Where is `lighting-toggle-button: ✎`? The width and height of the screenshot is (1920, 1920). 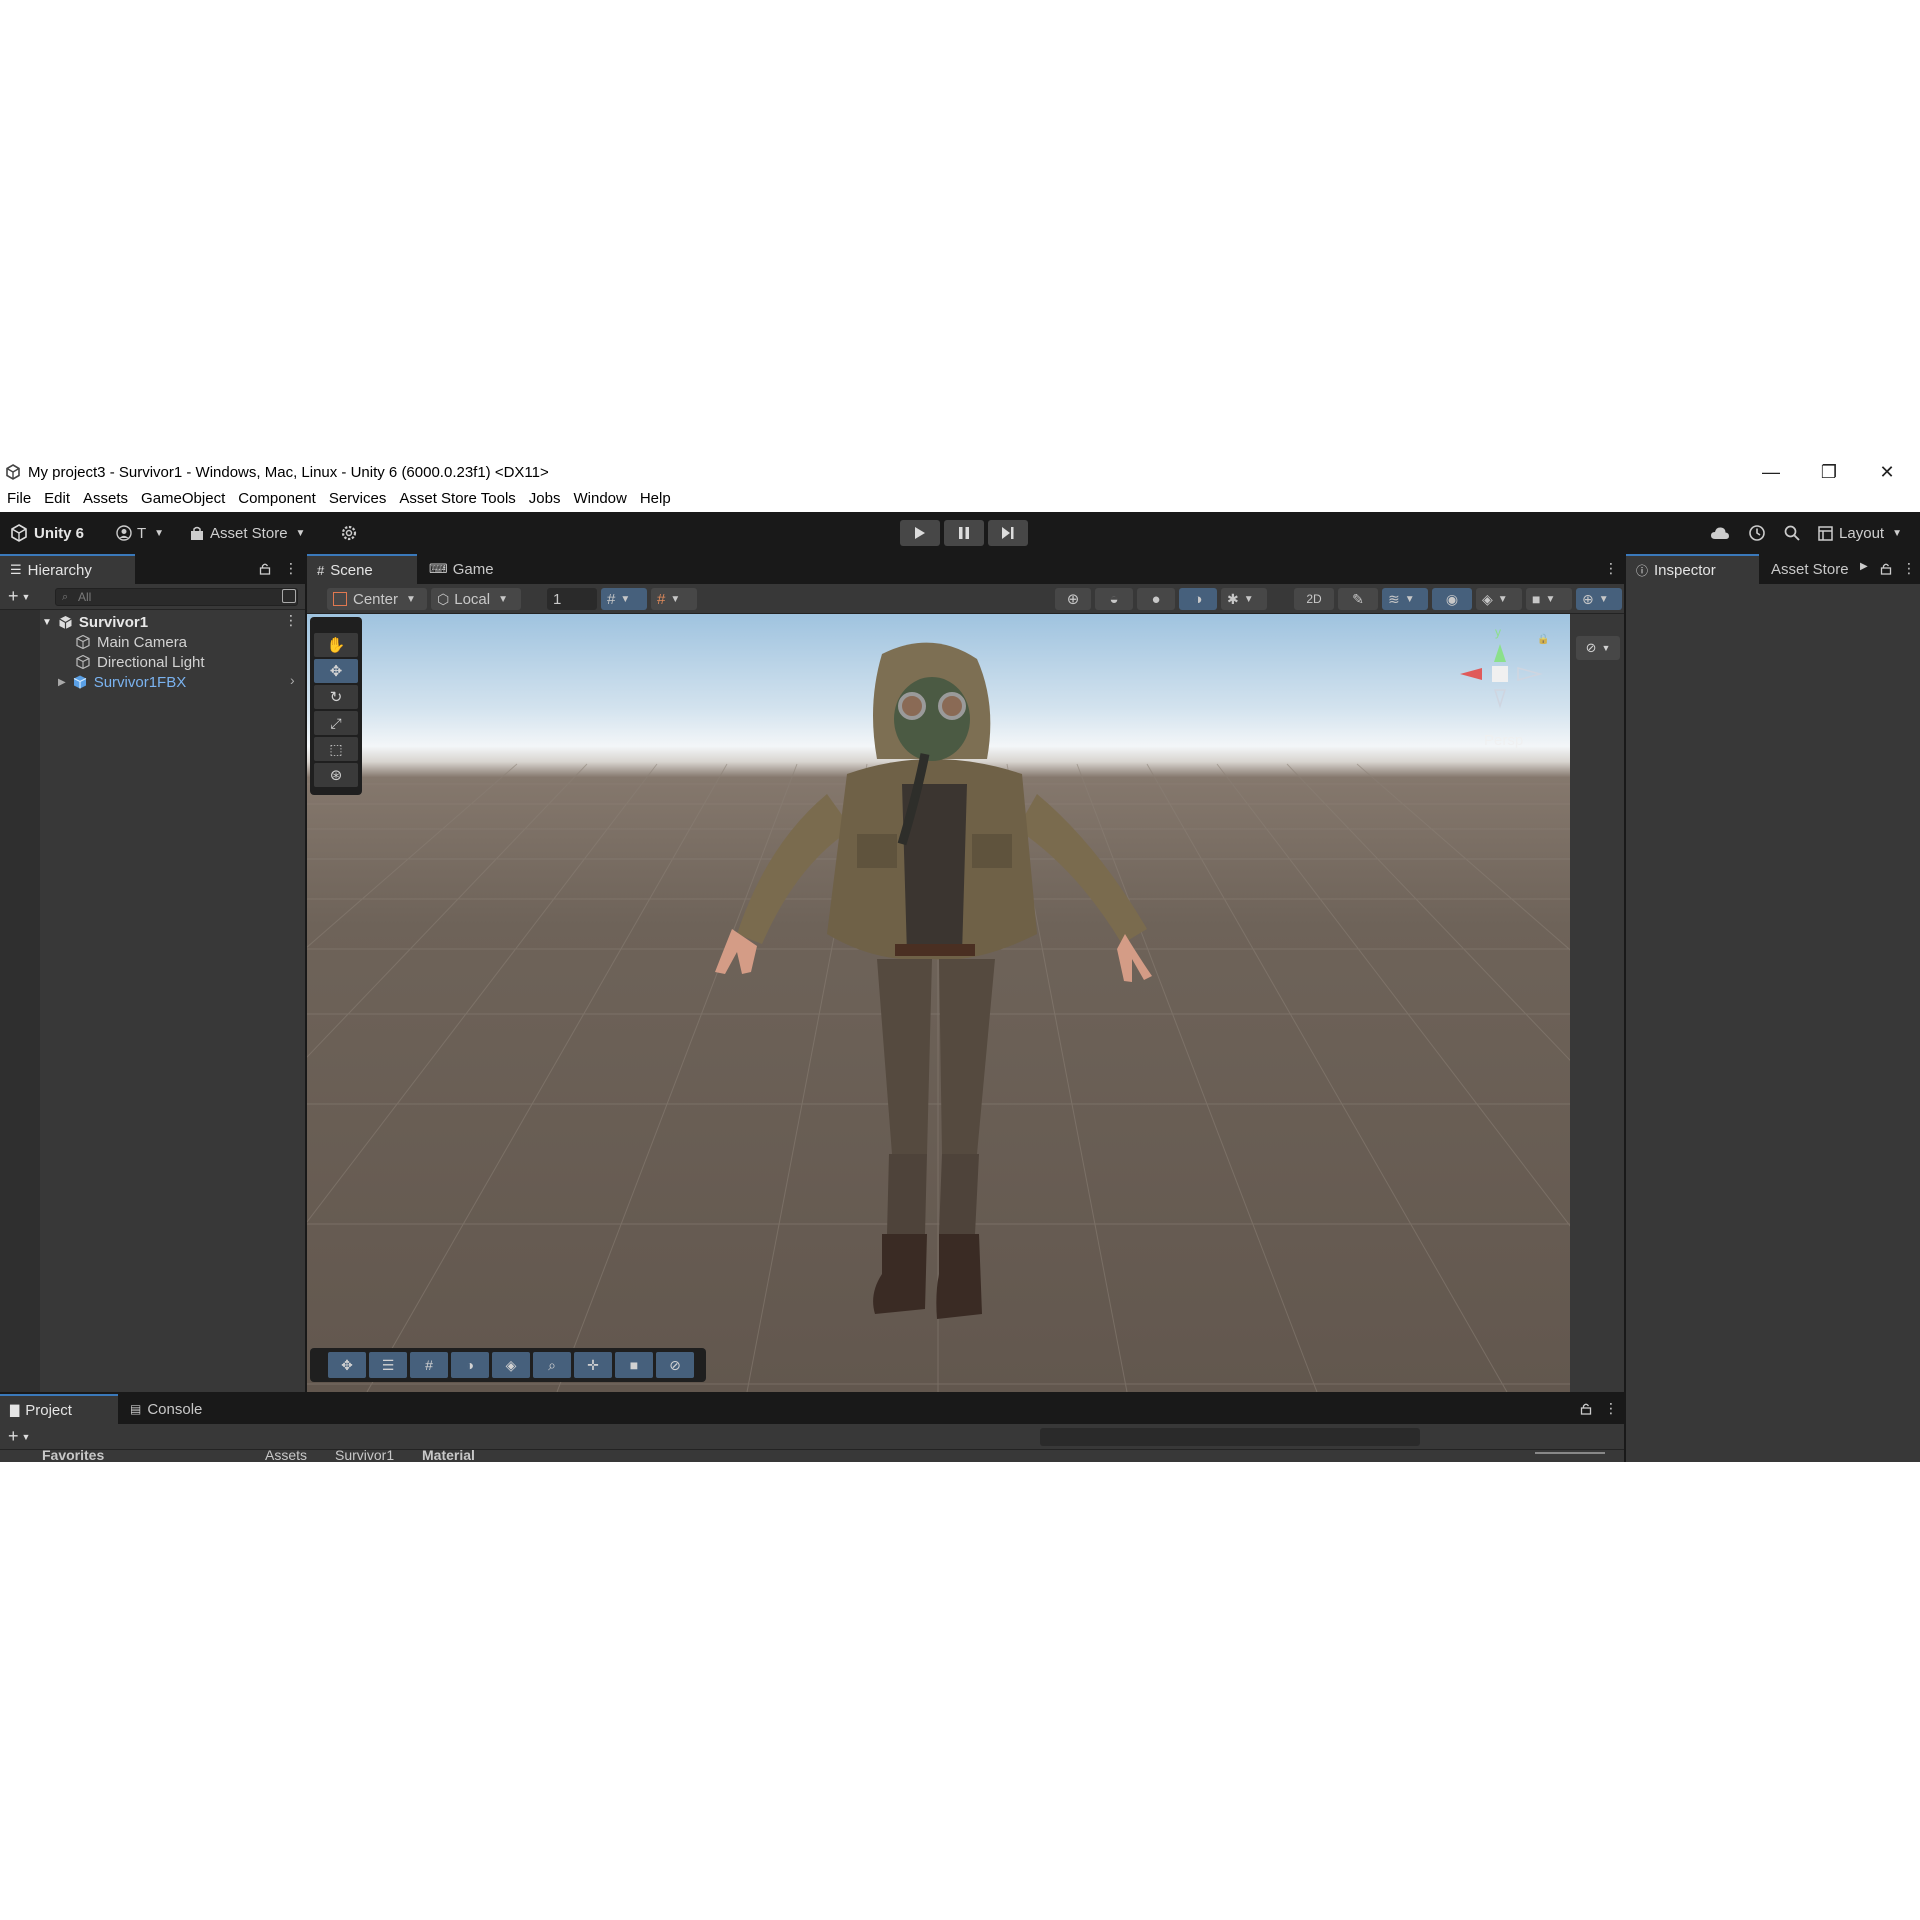
lighting-toggle-button: ✎ is located at coordinates (1358, 599).